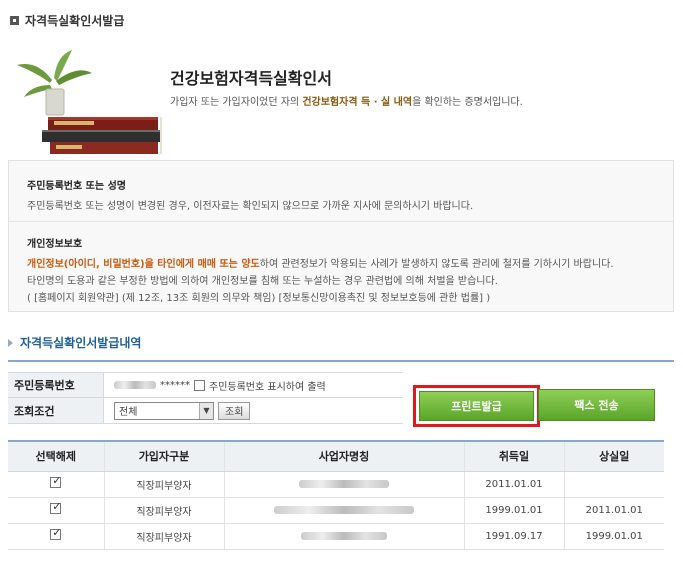 This screenshot has height=563, width=683. I want to click on lost-date-cell, so click(613, 484).